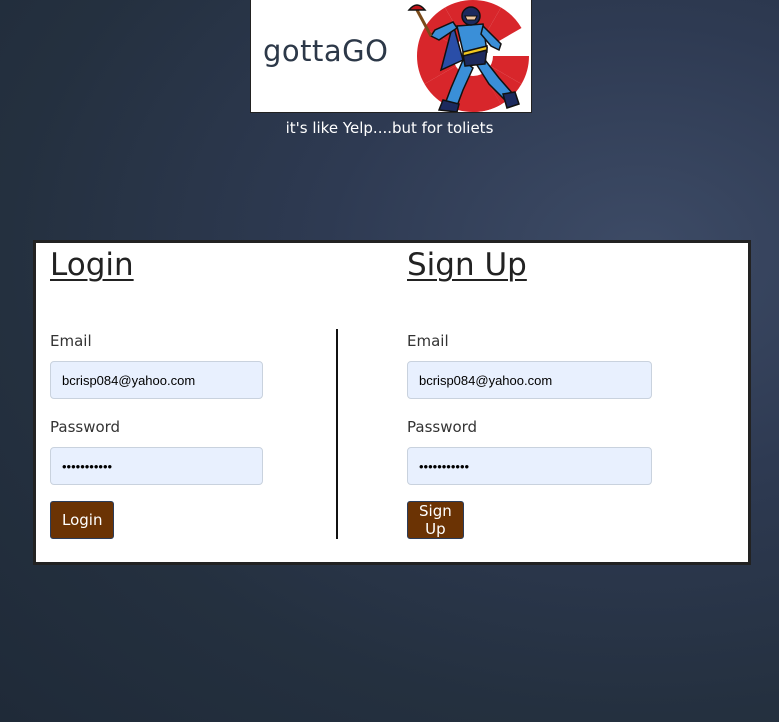  Describe the element at coordinates (529, 380) in the screenshot. I see `signup-email-input` at that location.